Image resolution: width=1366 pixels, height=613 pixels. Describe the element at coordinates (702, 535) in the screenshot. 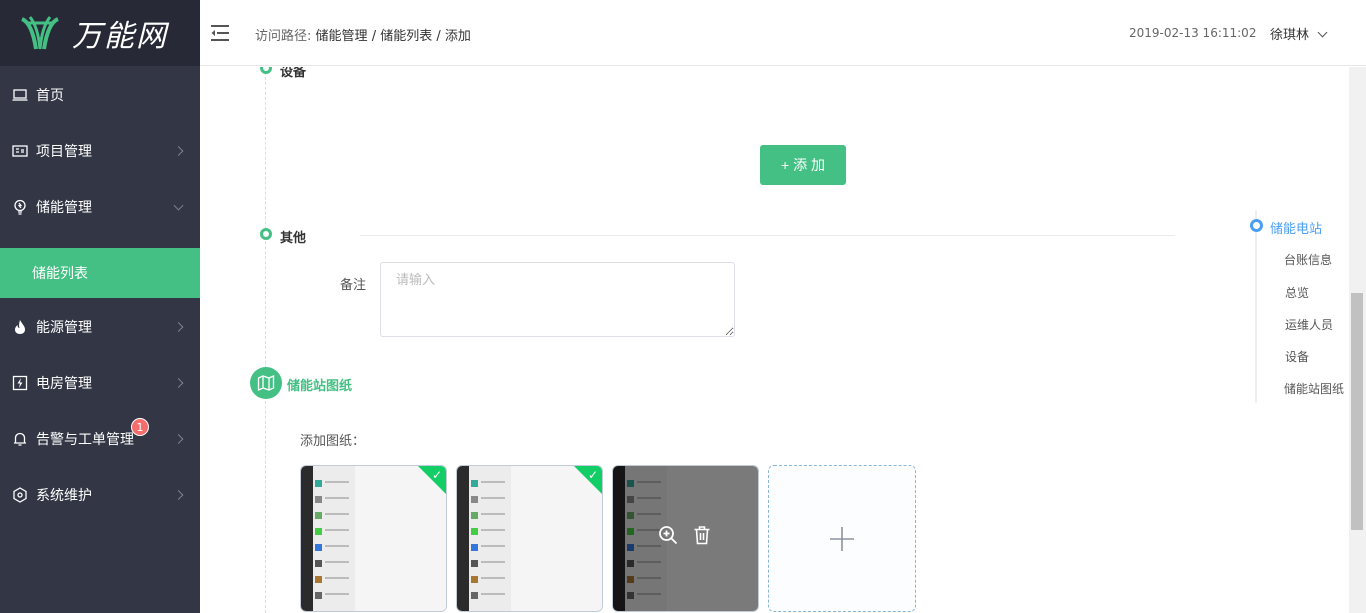

I see `delete-icon` at that location.